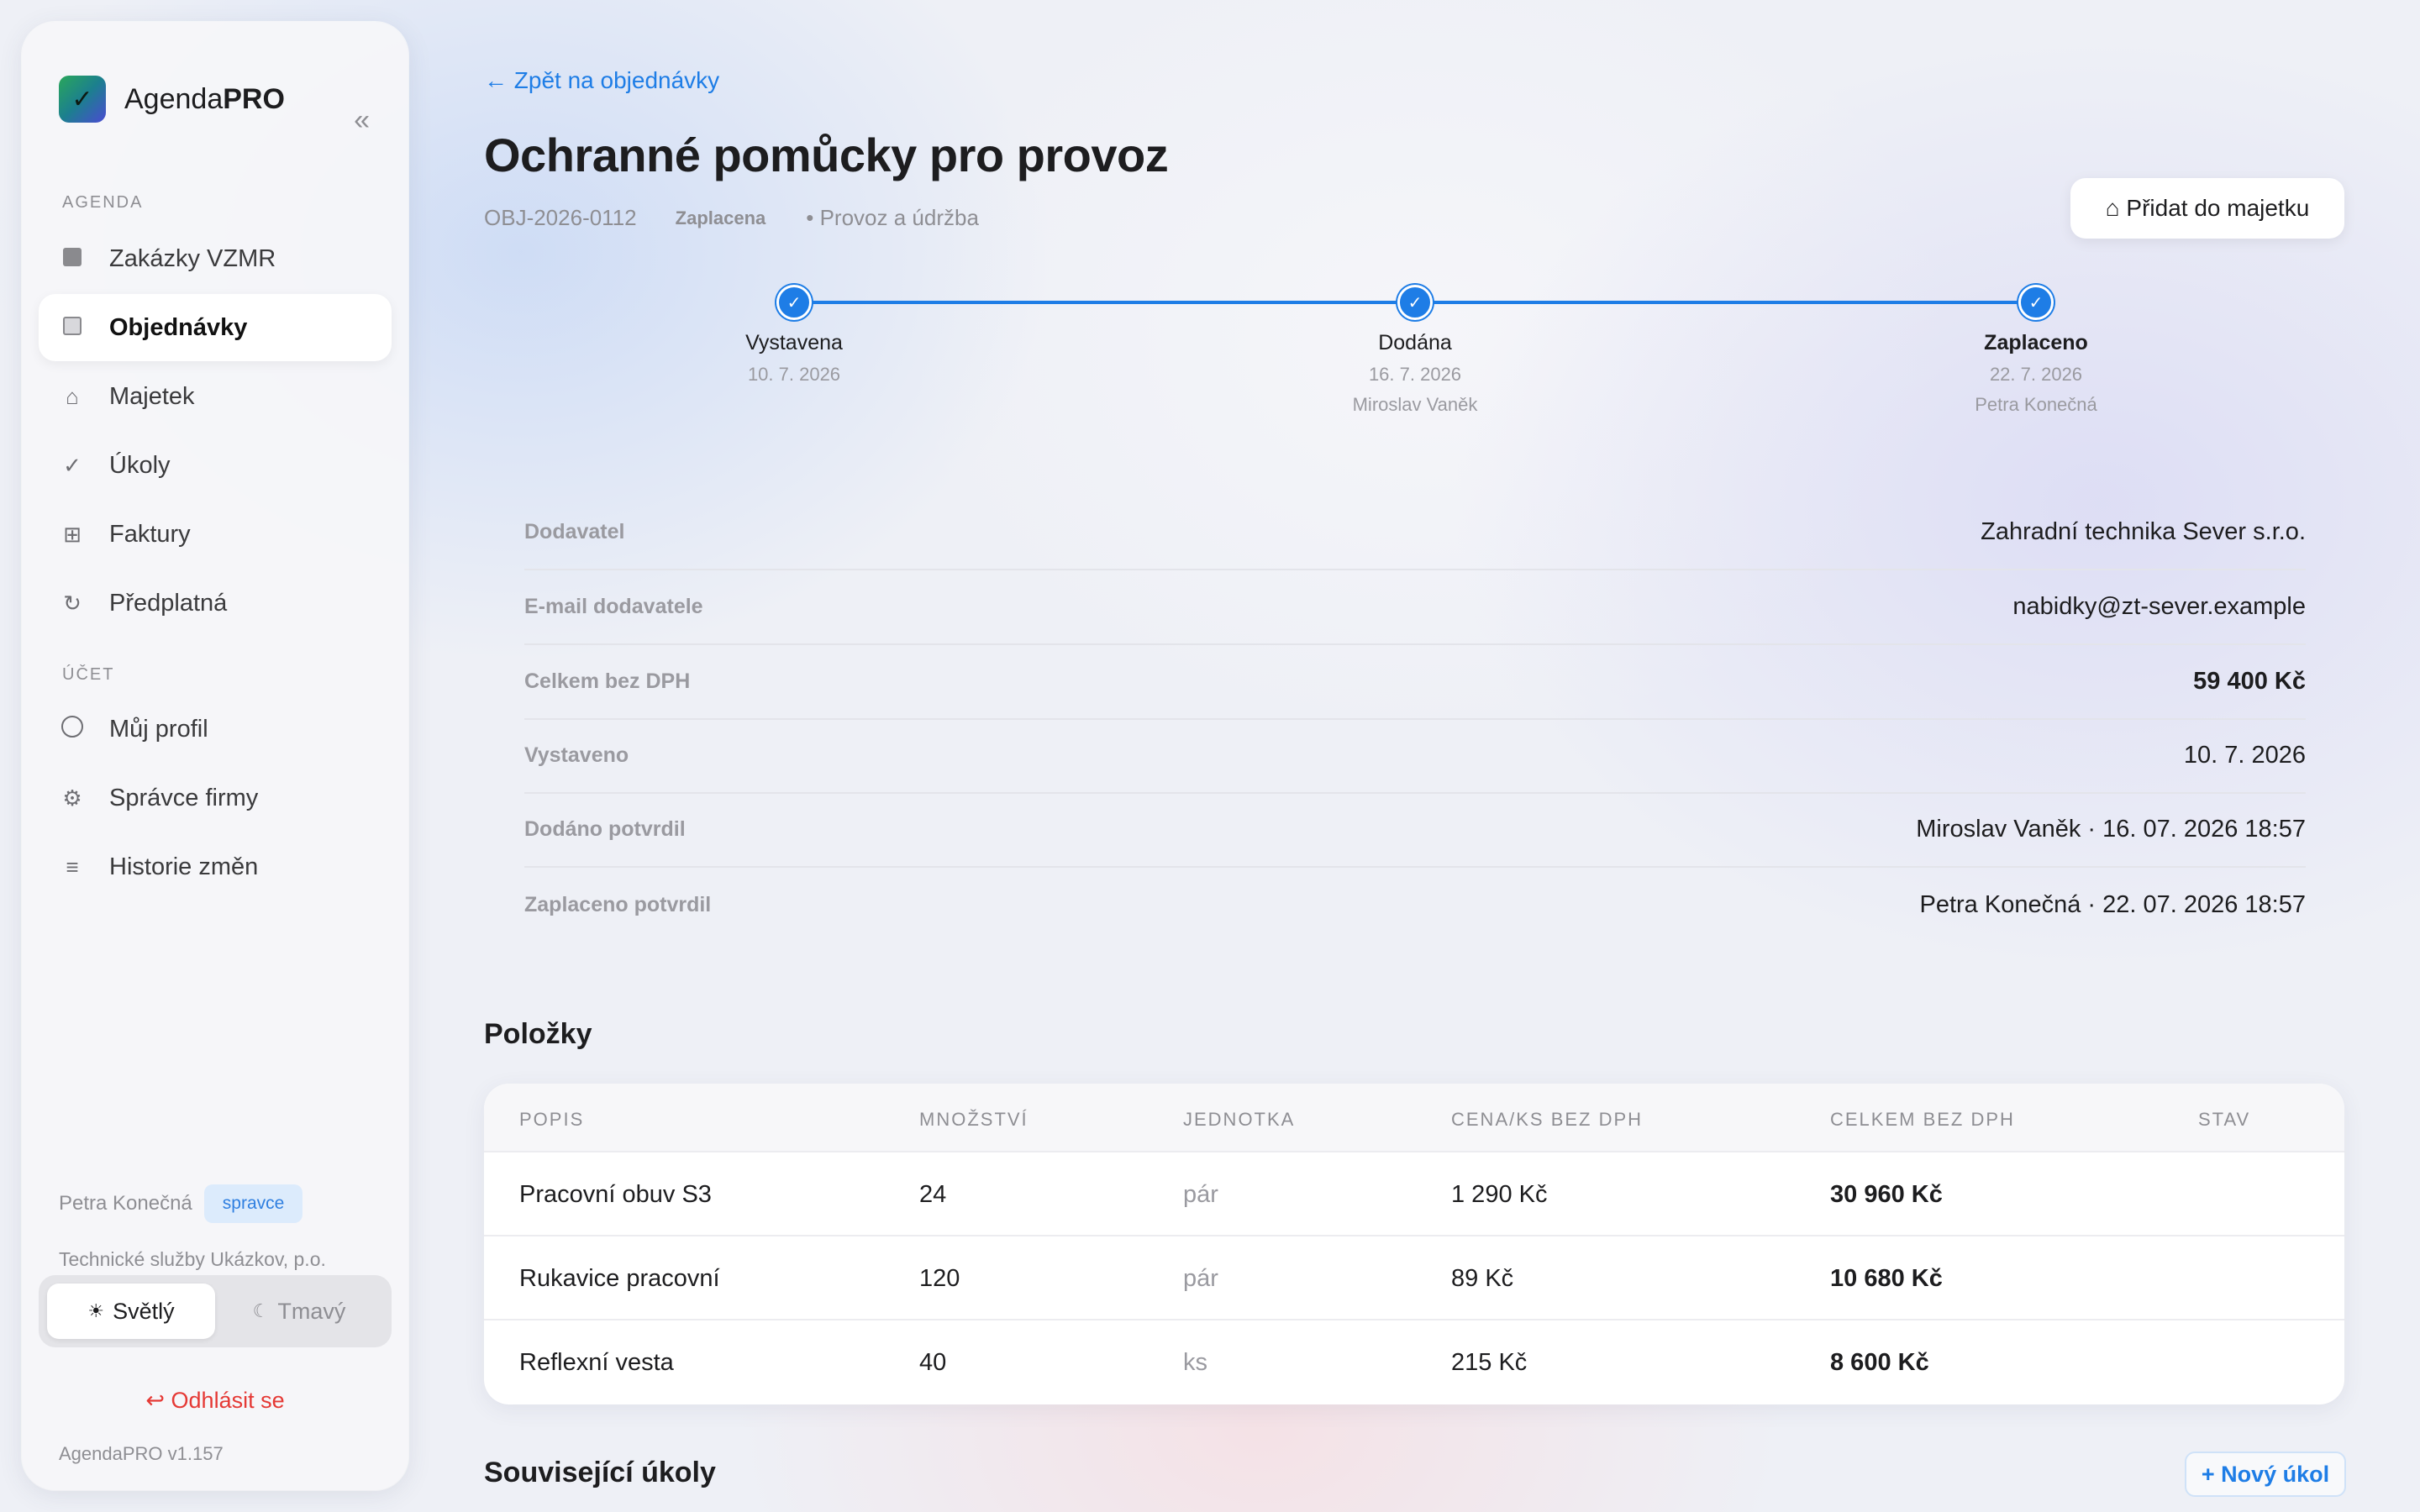  I want to click on sidebar-item-spravce-firmy: ⚙ Správce firmy, so click(216, 798).